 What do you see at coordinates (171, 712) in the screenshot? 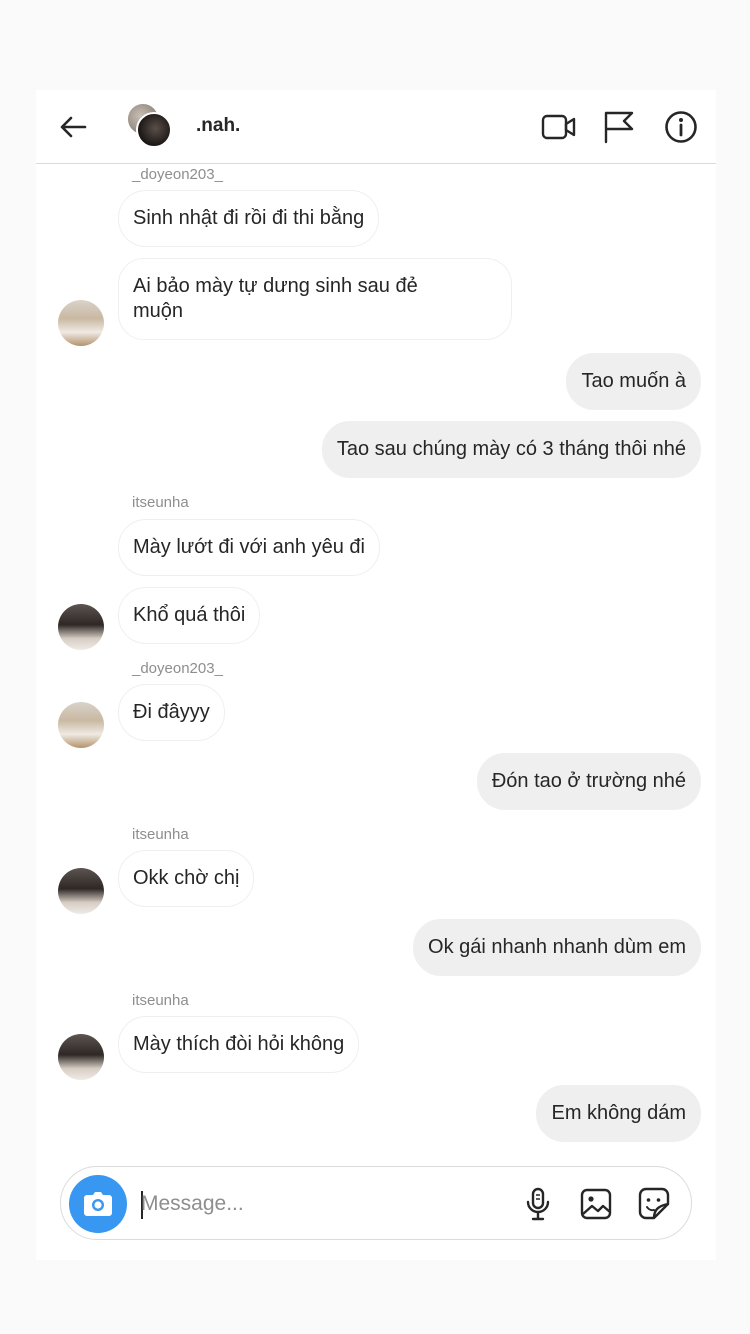
I see `message-bubble-incoming: Đi đâyyy` at bounding box center [171, 712].